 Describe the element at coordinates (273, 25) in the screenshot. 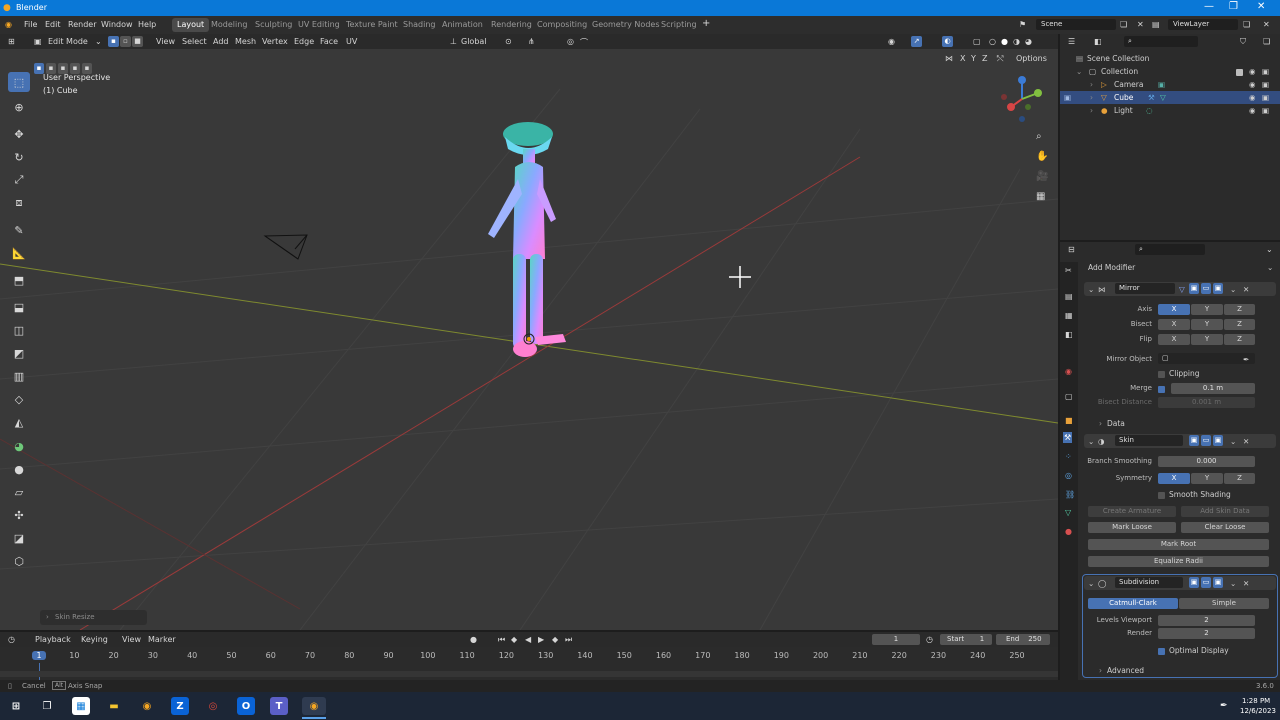

I see `workspace-tab-sculpting: Sculpting` at that location.